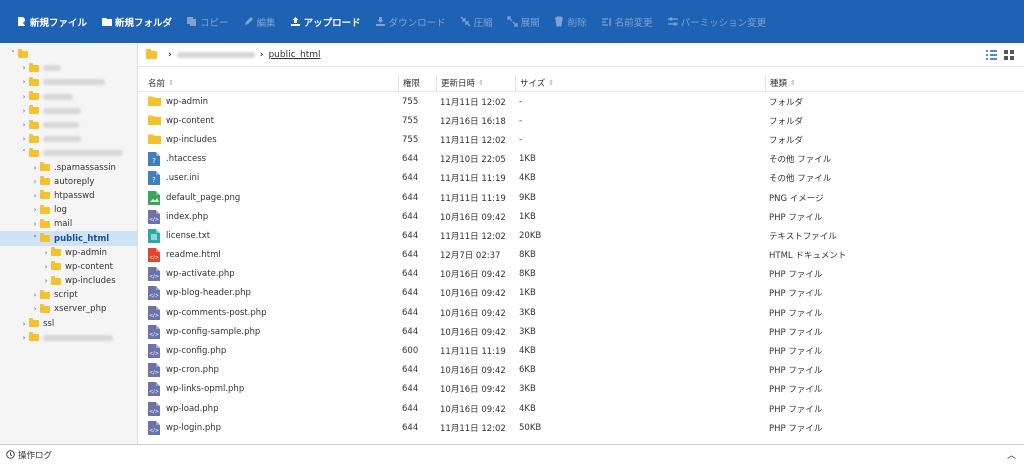 Image resolution: width=1024 pixels, height=464 pixels. What do you see at coordinates (68, 224) in the screenshot?
I see `tree-item: › mail` at bounding box center [68, 224].